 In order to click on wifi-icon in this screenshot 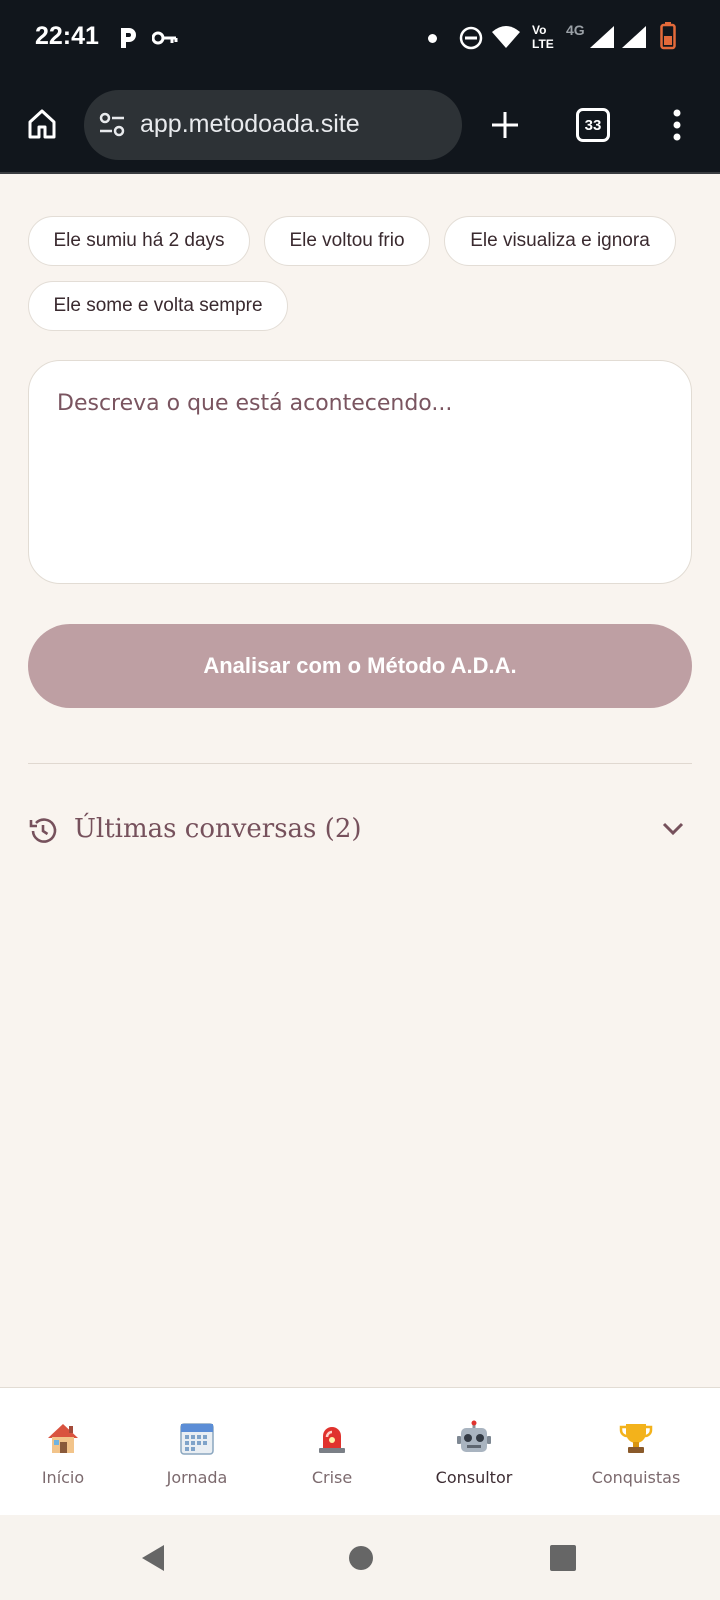, I will do `click(506, 37)`.